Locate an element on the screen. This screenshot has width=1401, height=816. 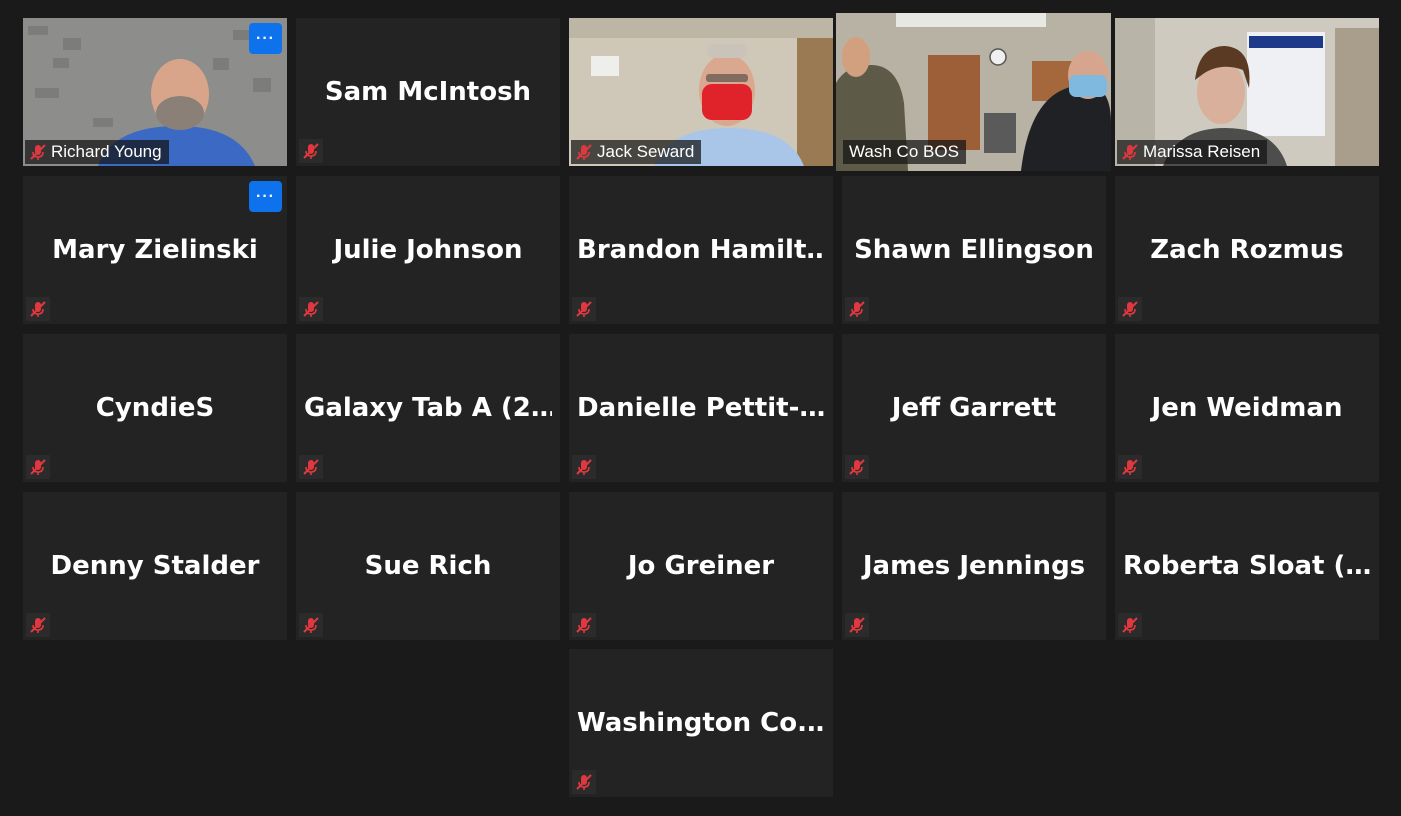
video-tile-jeff-garrett: Jeff Garrett is located at coordinates (974, 408).